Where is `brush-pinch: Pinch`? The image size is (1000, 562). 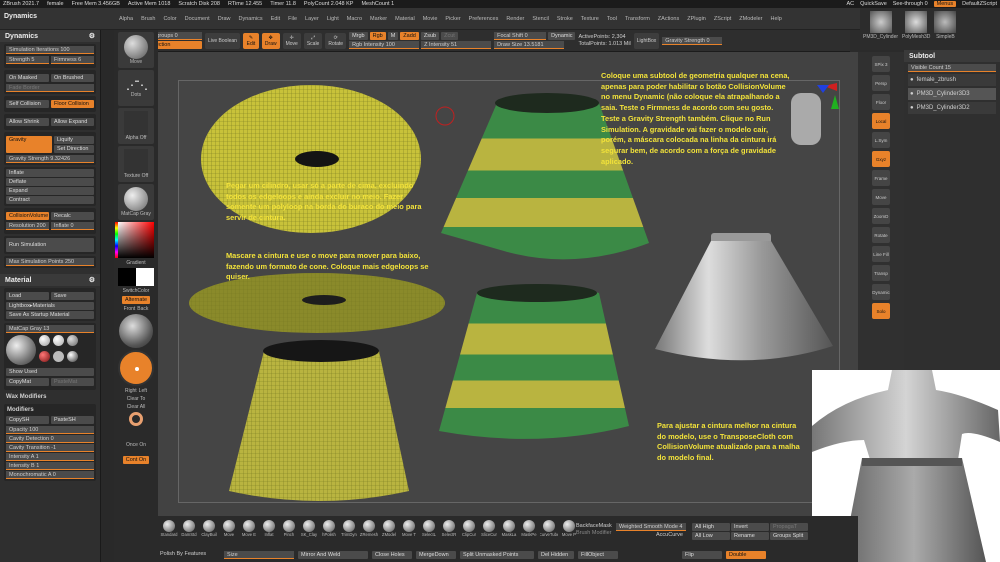
brush-pinch: Pinch is located at coordinates (289, 529).